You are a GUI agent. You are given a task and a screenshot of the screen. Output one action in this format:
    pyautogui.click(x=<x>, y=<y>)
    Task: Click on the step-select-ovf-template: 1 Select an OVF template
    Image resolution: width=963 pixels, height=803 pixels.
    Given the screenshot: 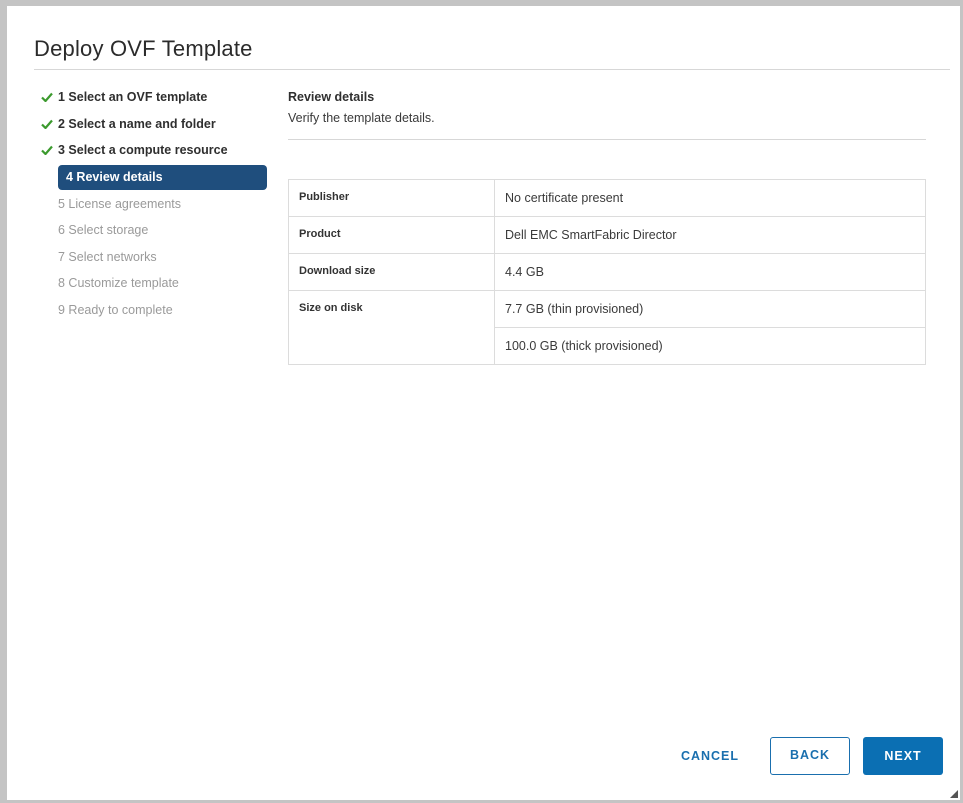 What is the action you would take?
    pyautogui.click(x=155, y=97)
    